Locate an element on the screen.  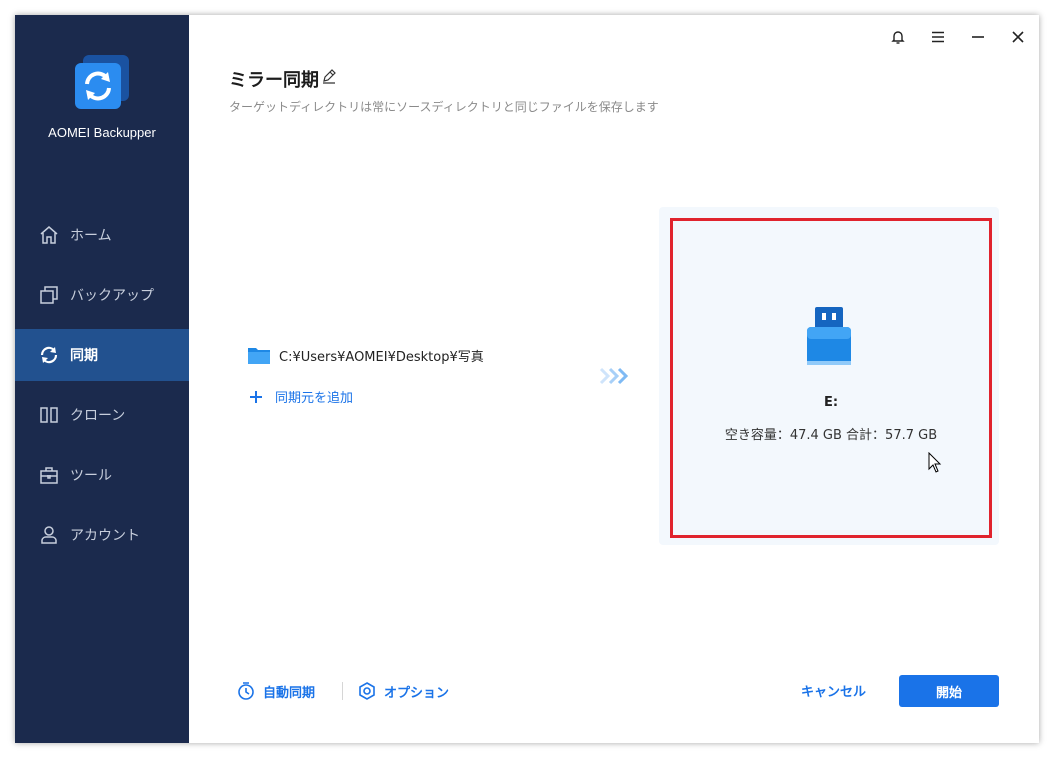
footer-divider is located at coordinates (342, 691).